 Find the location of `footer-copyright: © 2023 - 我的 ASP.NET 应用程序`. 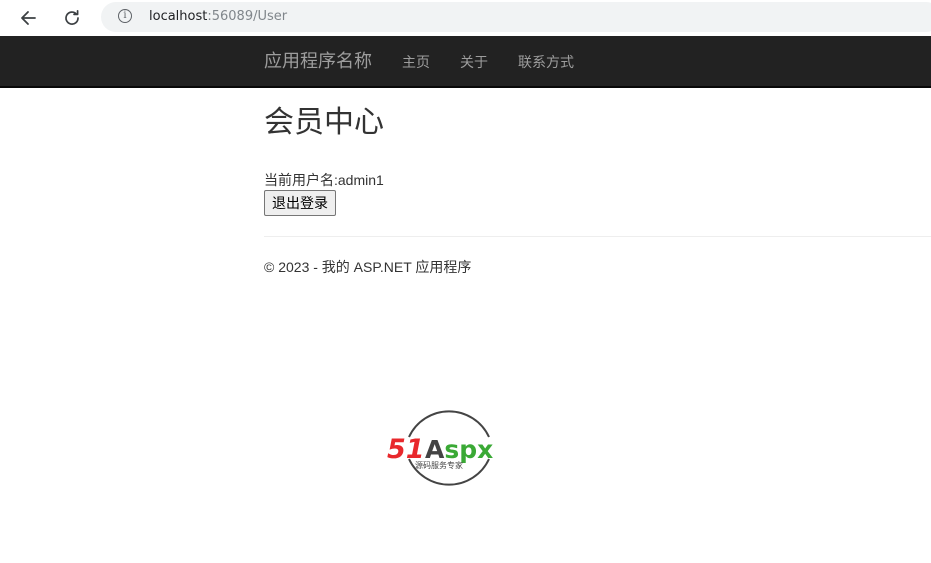

footer-copyright: © 2023 - 我的 ASP.NET 应用程序 is located at coordinates (368, 267).